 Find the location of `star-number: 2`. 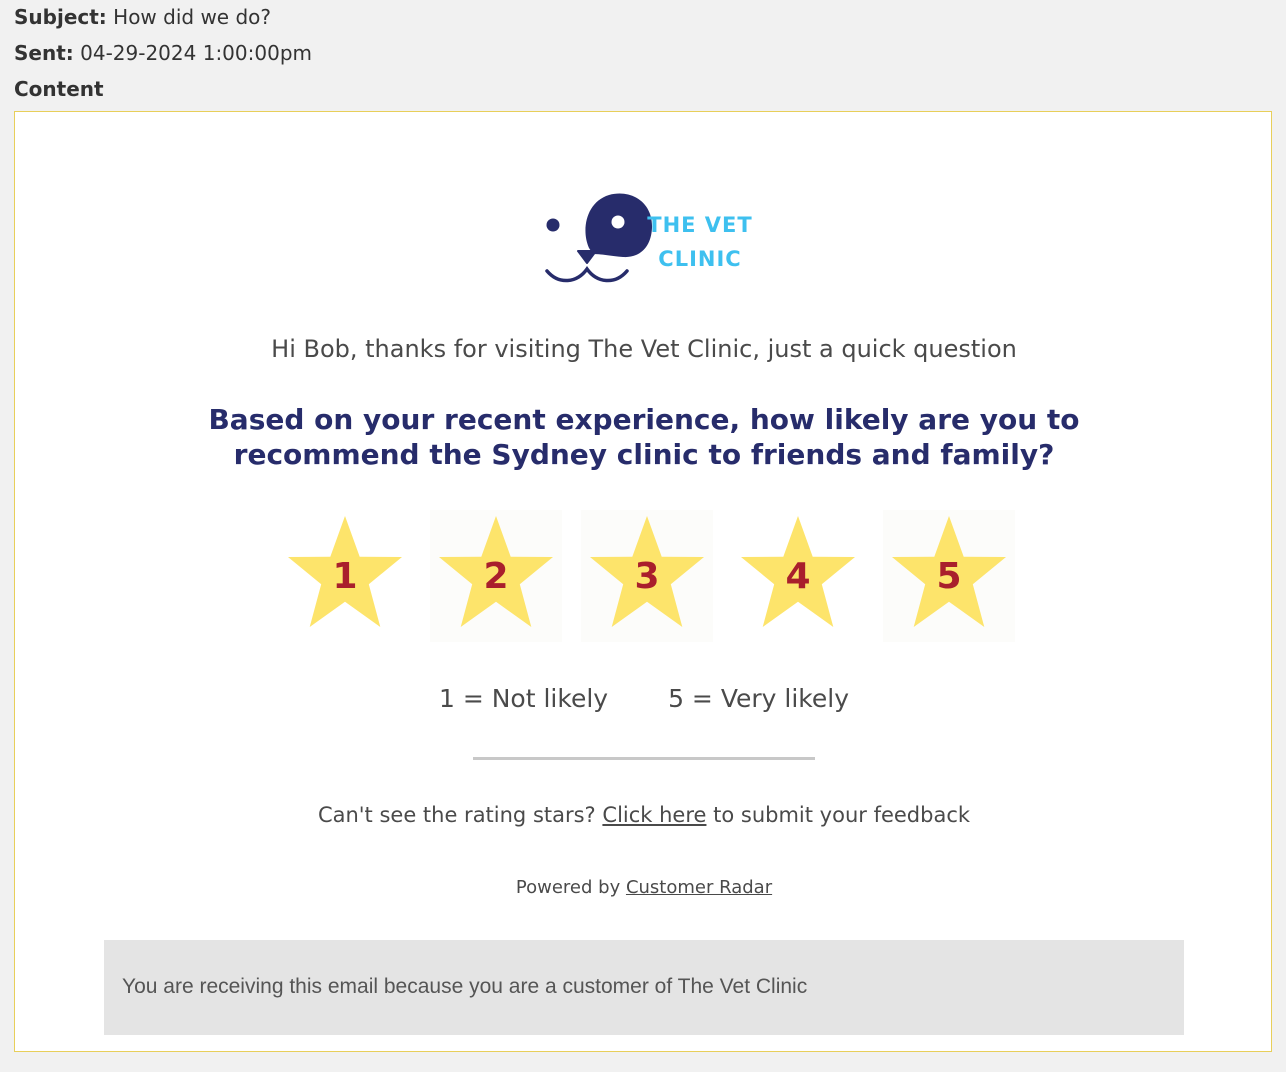

star-number: 2 is located at coordinates (496, 576).